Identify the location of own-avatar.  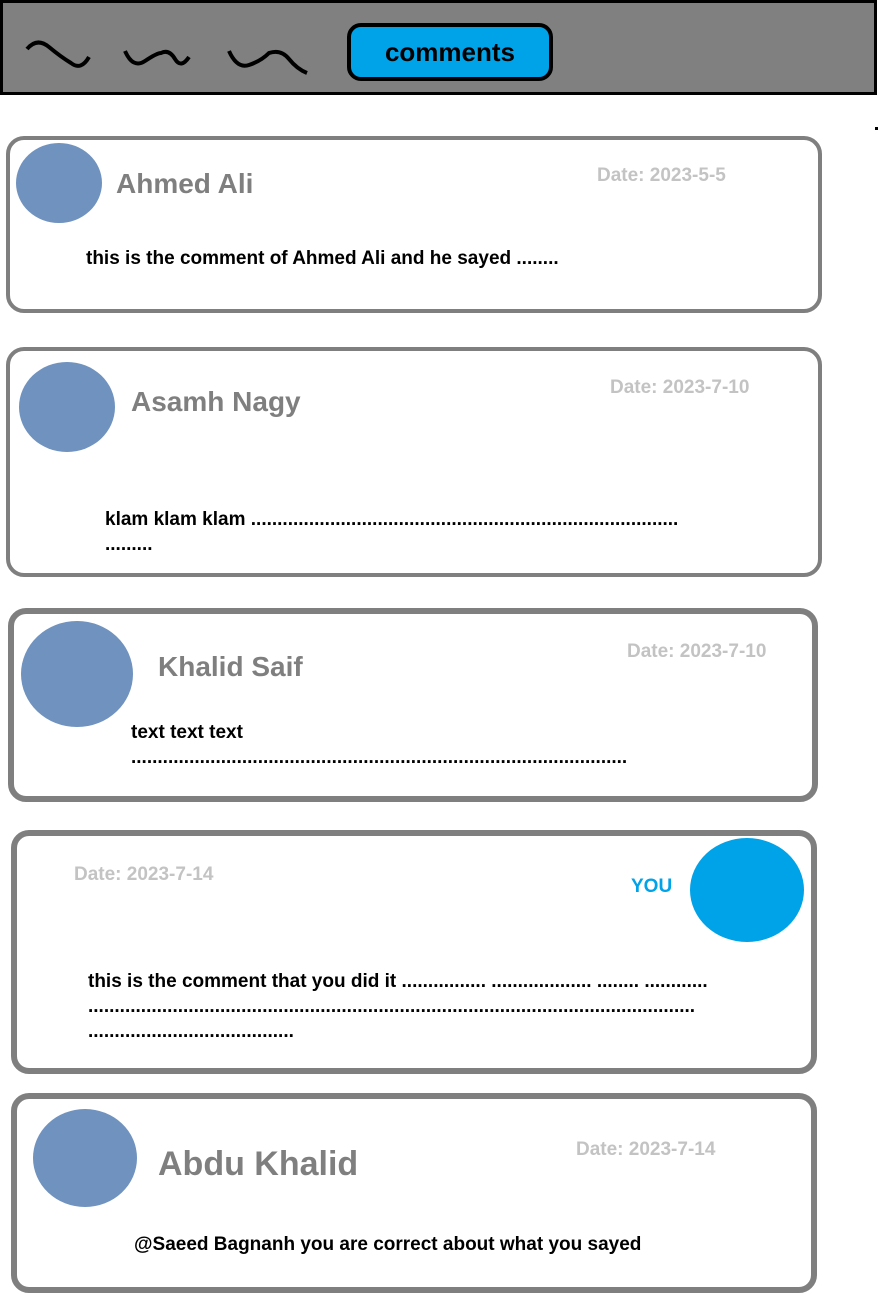
(747, 890).